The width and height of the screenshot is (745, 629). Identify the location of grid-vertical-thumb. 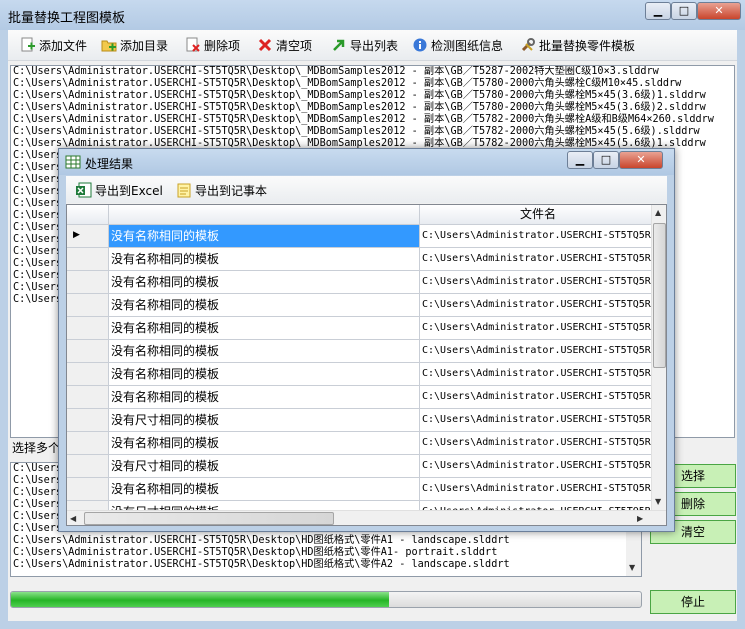
(659, 295).